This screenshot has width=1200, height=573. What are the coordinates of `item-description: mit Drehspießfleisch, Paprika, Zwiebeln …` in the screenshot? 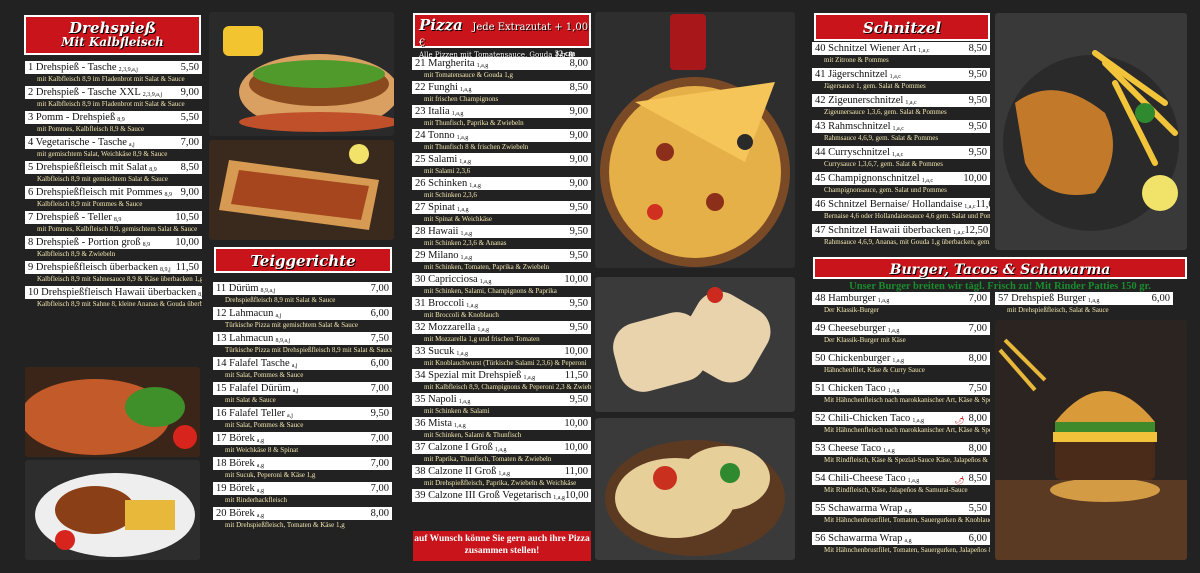 It's located at (500, 483).